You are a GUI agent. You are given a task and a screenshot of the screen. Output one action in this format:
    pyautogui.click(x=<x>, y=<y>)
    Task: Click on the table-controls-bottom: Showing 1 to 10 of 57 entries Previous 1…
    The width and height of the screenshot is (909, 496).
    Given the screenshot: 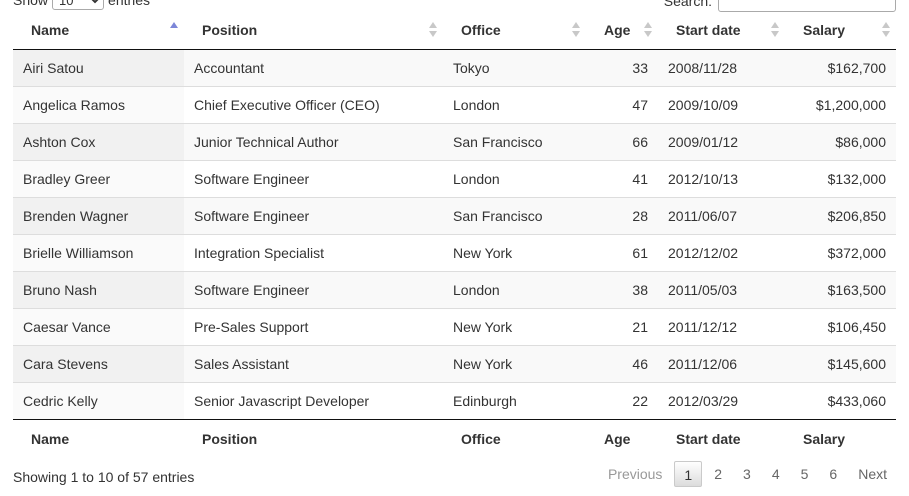 What is the action you would take?
    pyautogui.click(x=454, y=478)
    